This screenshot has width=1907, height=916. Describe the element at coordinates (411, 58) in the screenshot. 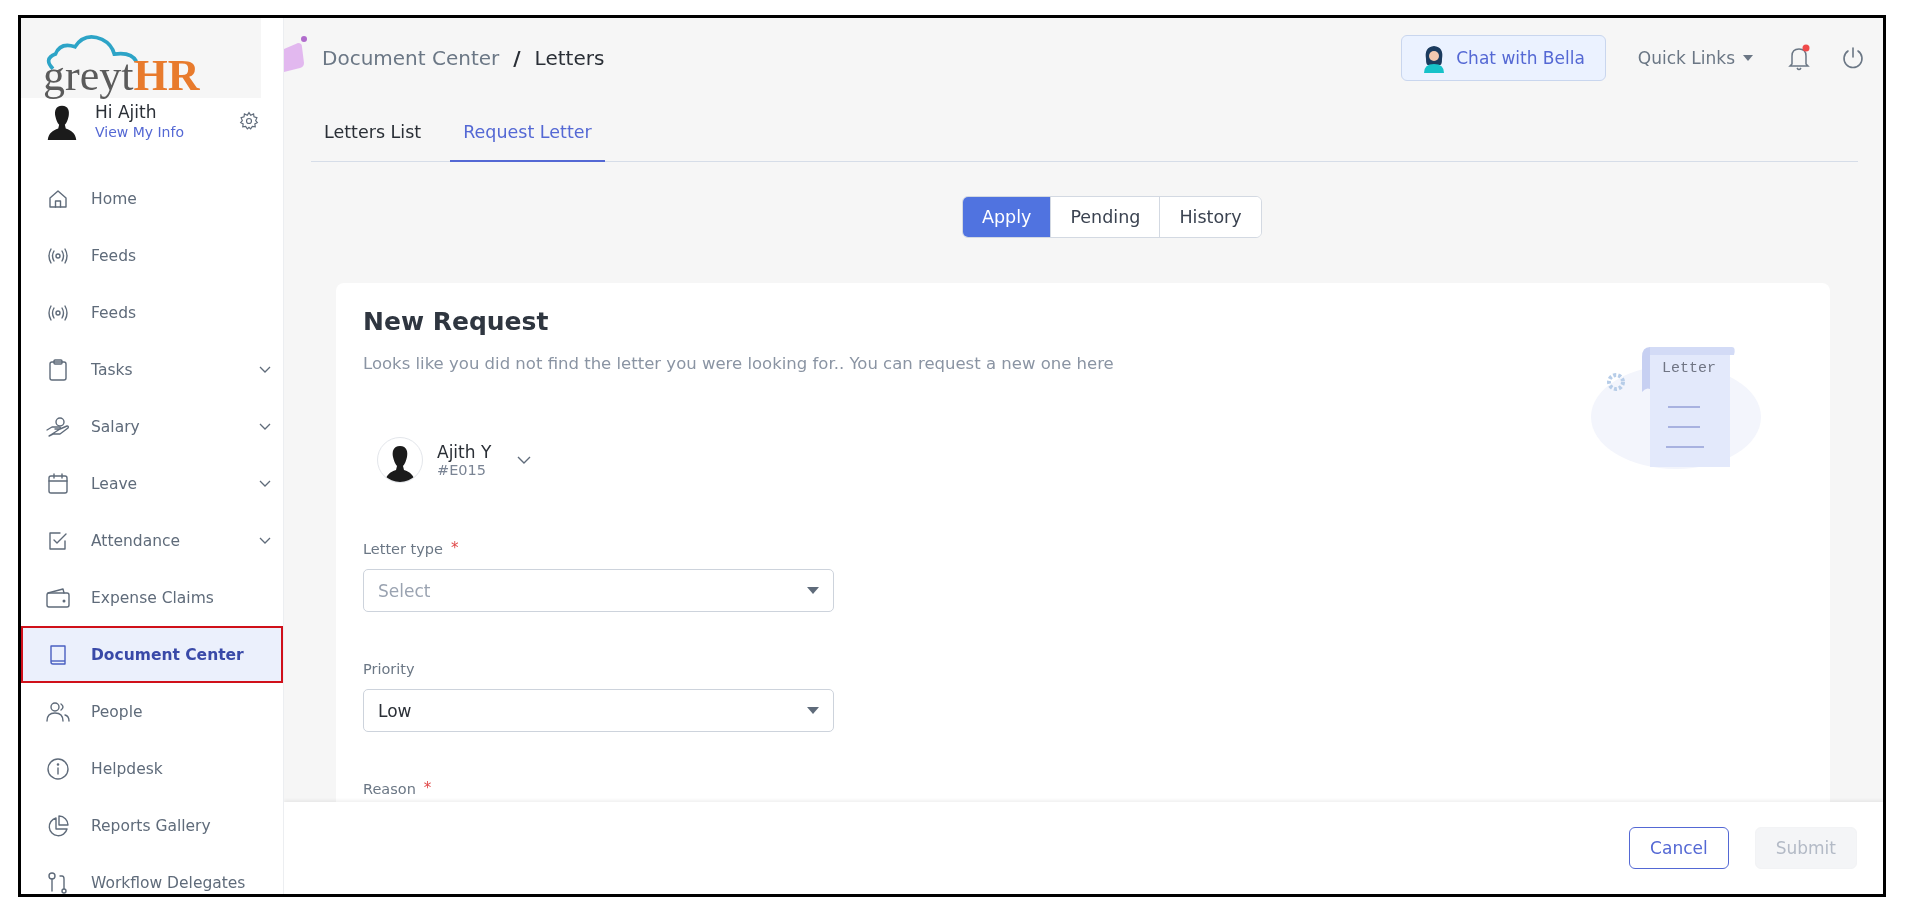

I see `breadcrumb-link: Document Center` at that location.